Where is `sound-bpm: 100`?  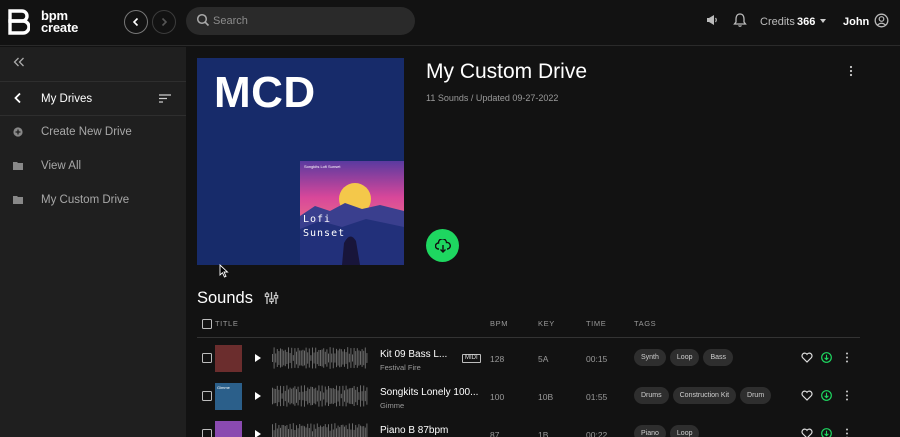 sound-bpm: 100 is located at coordinates (497, 397).